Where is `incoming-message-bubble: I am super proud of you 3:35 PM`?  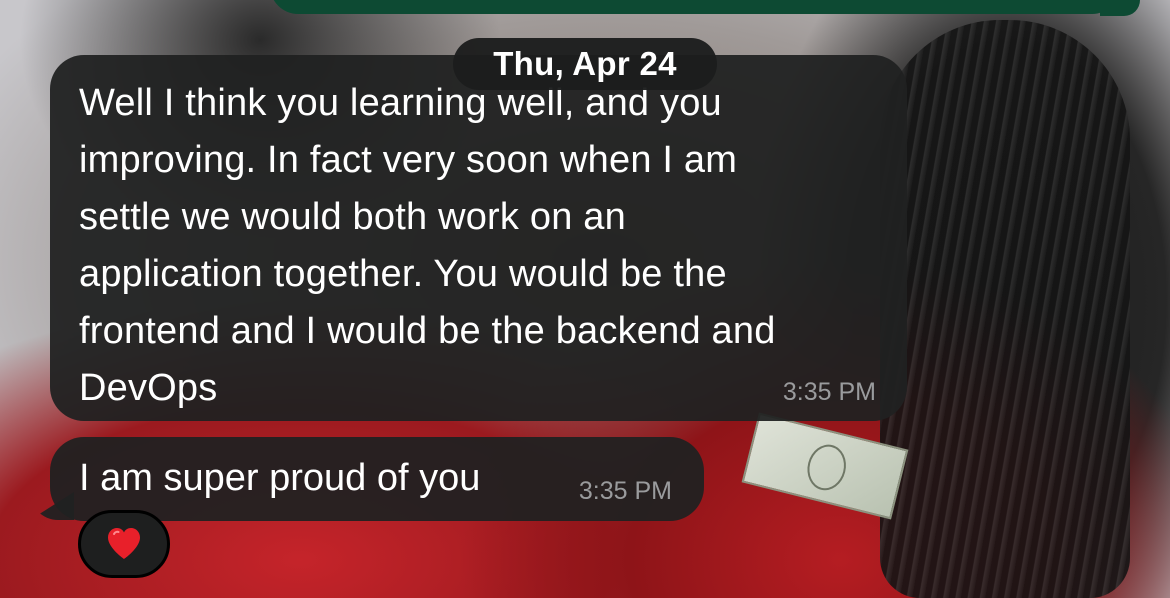 incoming-message-bubble: I am super proud of you 3:35 PM is located at coordinates (377, 479).